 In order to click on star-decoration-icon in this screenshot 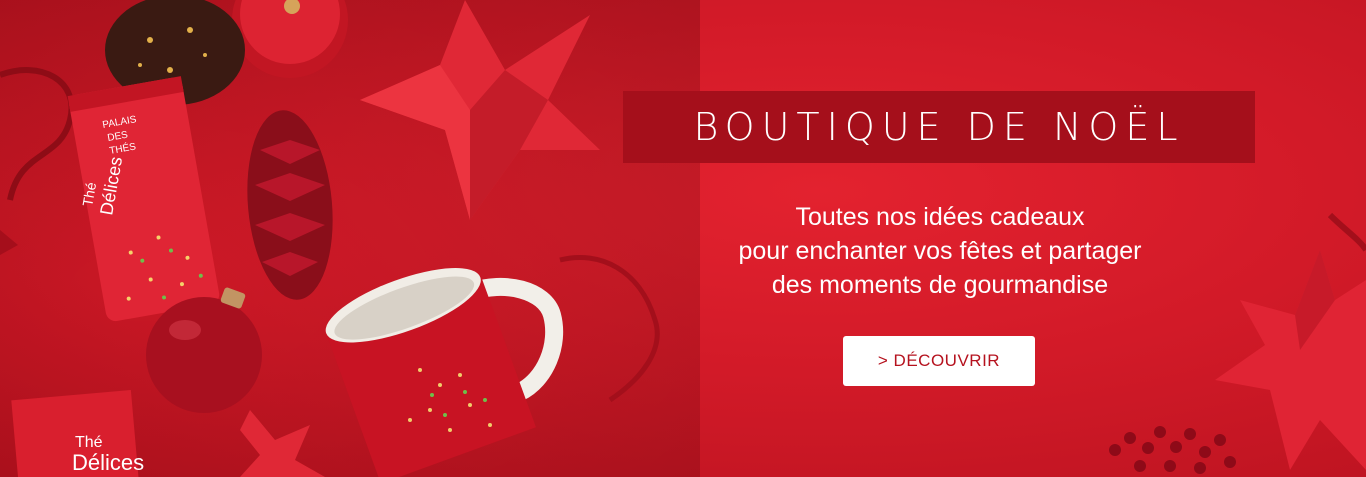, I will do `click(480, 110)`.